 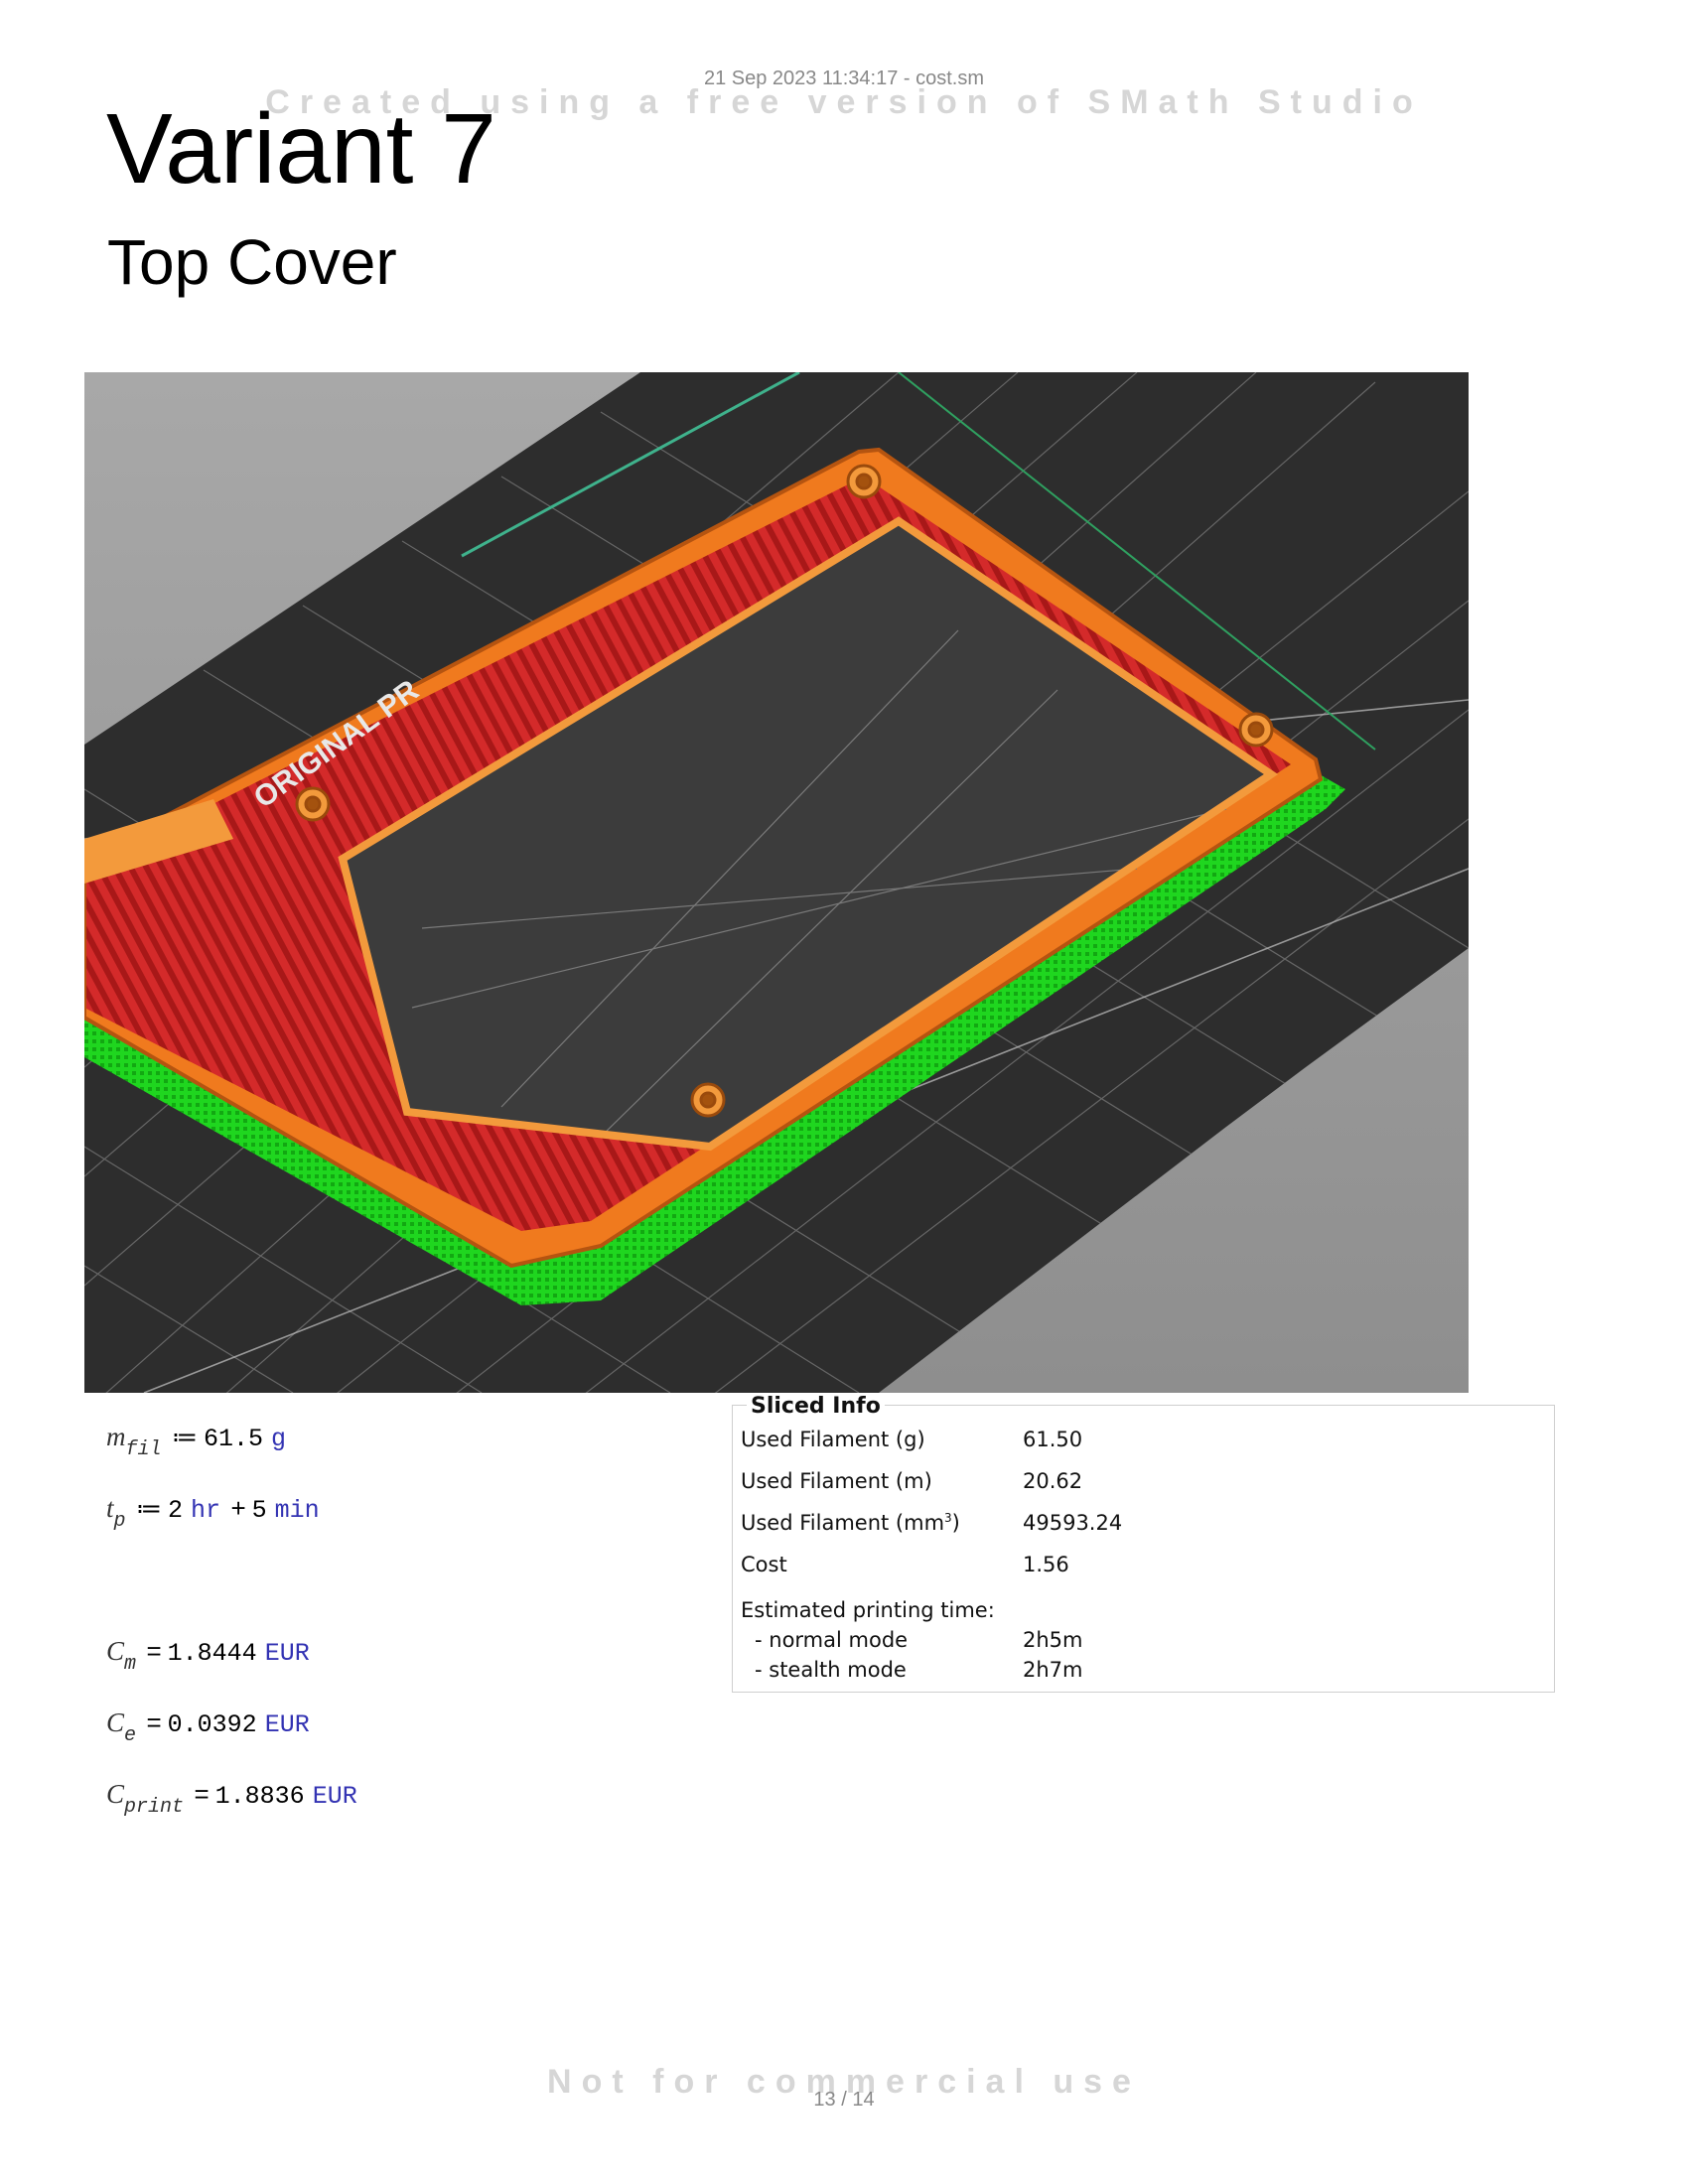 What do you see at coordinates (252, 262) in the screenshot?
I see `page-subtitle: Top Cover` at bounding box center [252, 262].